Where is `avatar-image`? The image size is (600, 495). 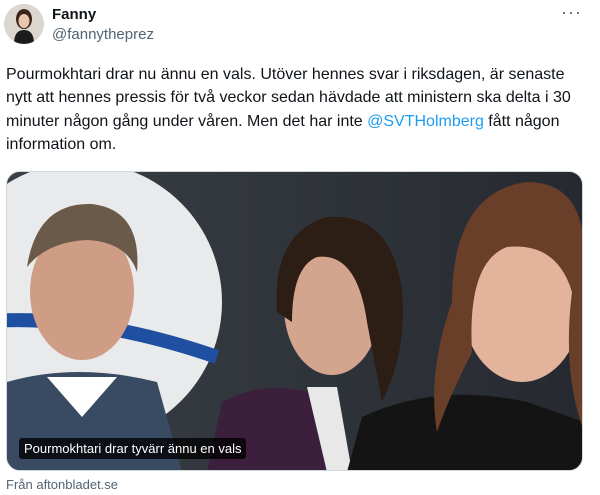 avatar-image is located at coordinates (24, 24).